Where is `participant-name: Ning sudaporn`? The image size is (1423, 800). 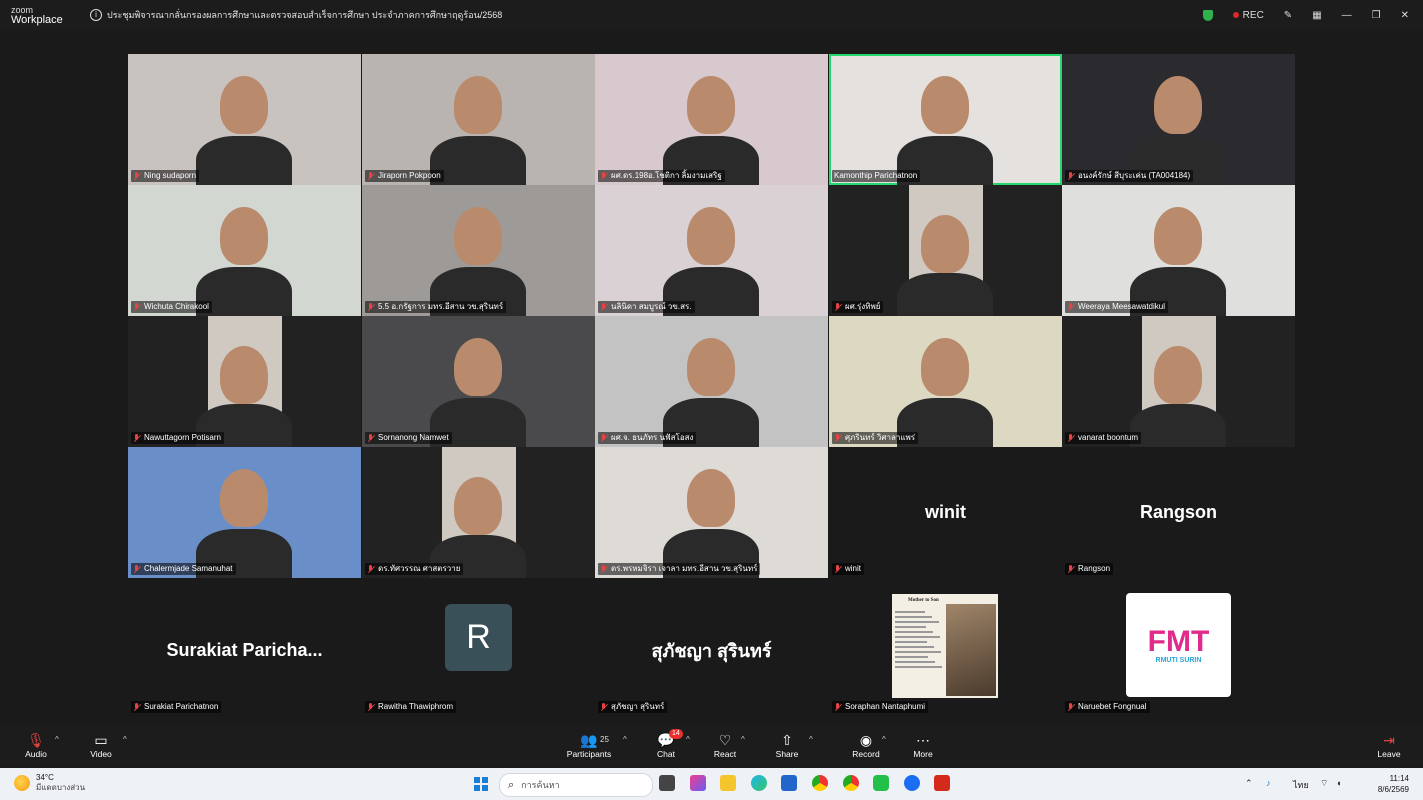 participant-name: Ning sudaporn is located at coordinates (170, 175).